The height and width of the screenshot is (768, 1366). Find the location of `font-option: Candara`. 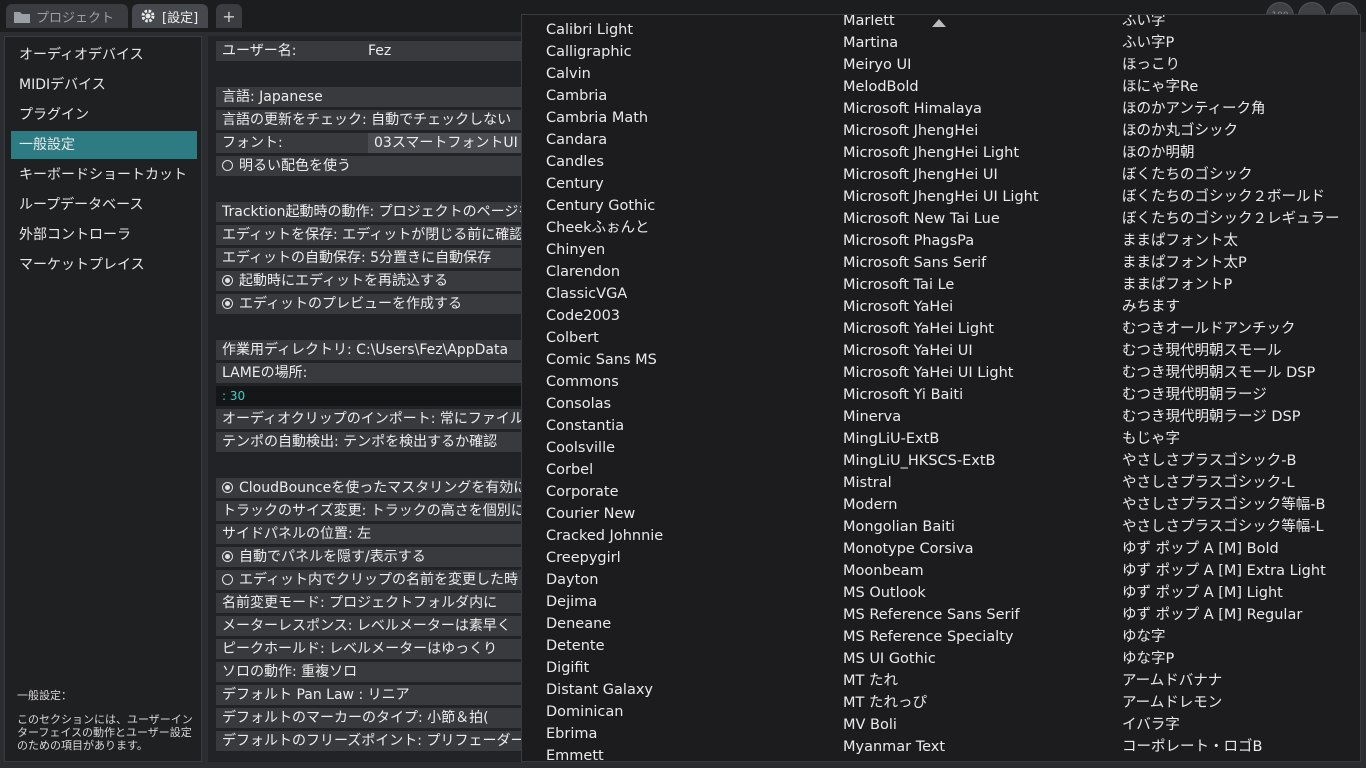

font-option: Candara is located at coordinates (604, 140).